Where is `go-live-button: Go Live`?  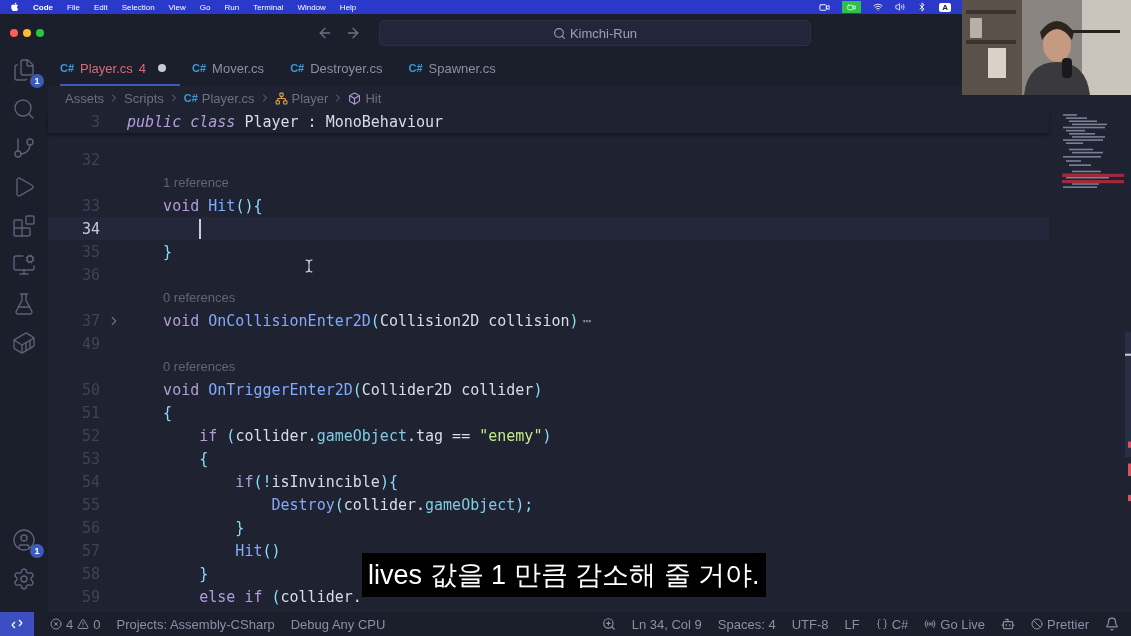 go-live-button: Go Live is located at coordinates (955, 624).